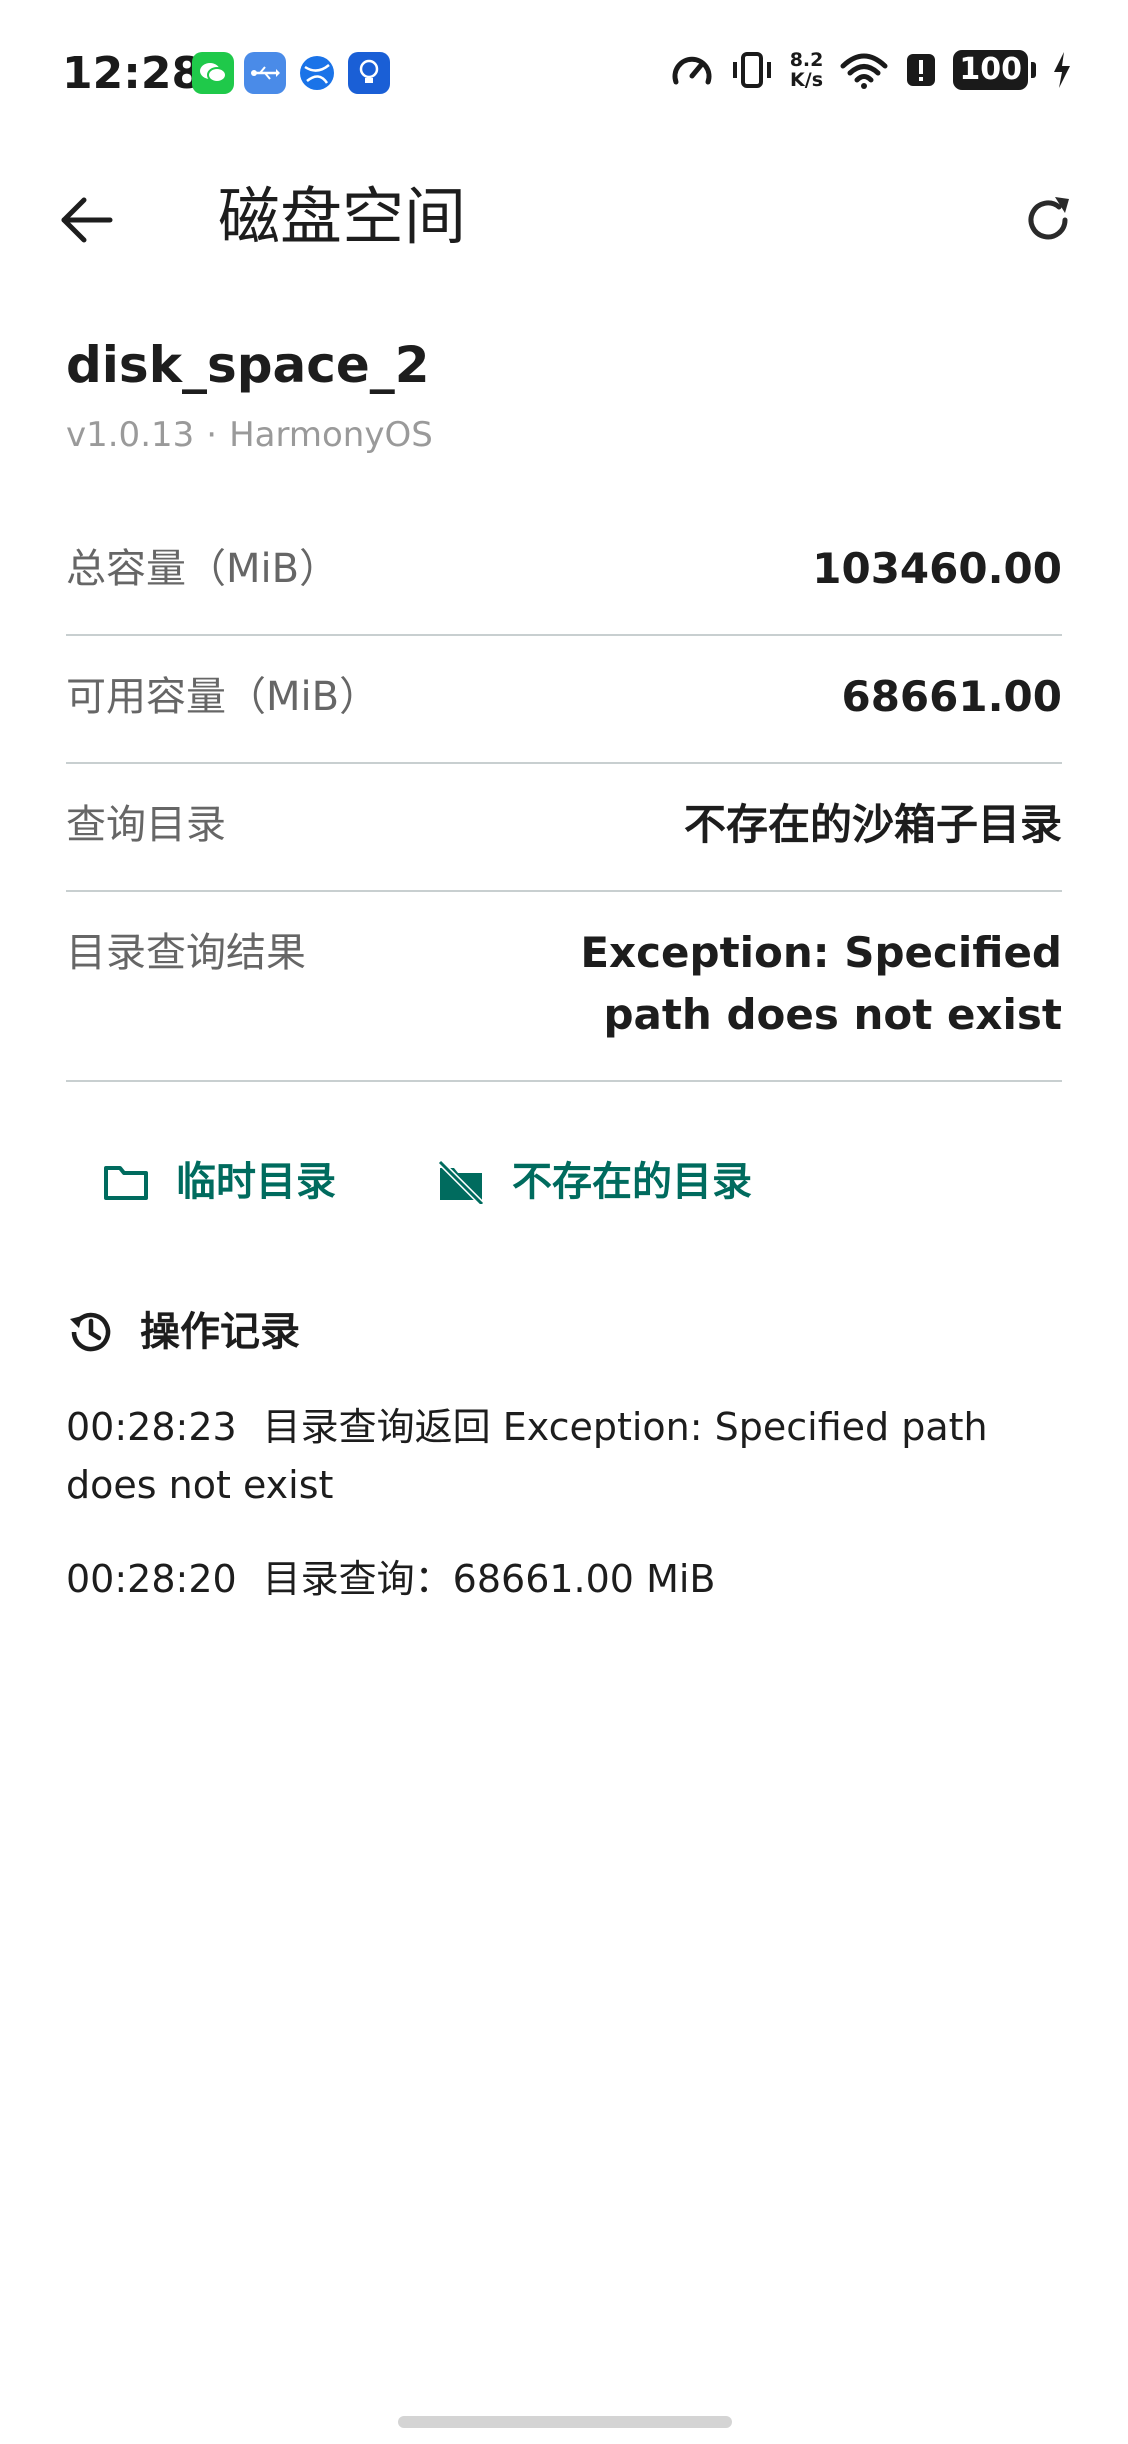  I want to click on back-button, so click(86, 220).